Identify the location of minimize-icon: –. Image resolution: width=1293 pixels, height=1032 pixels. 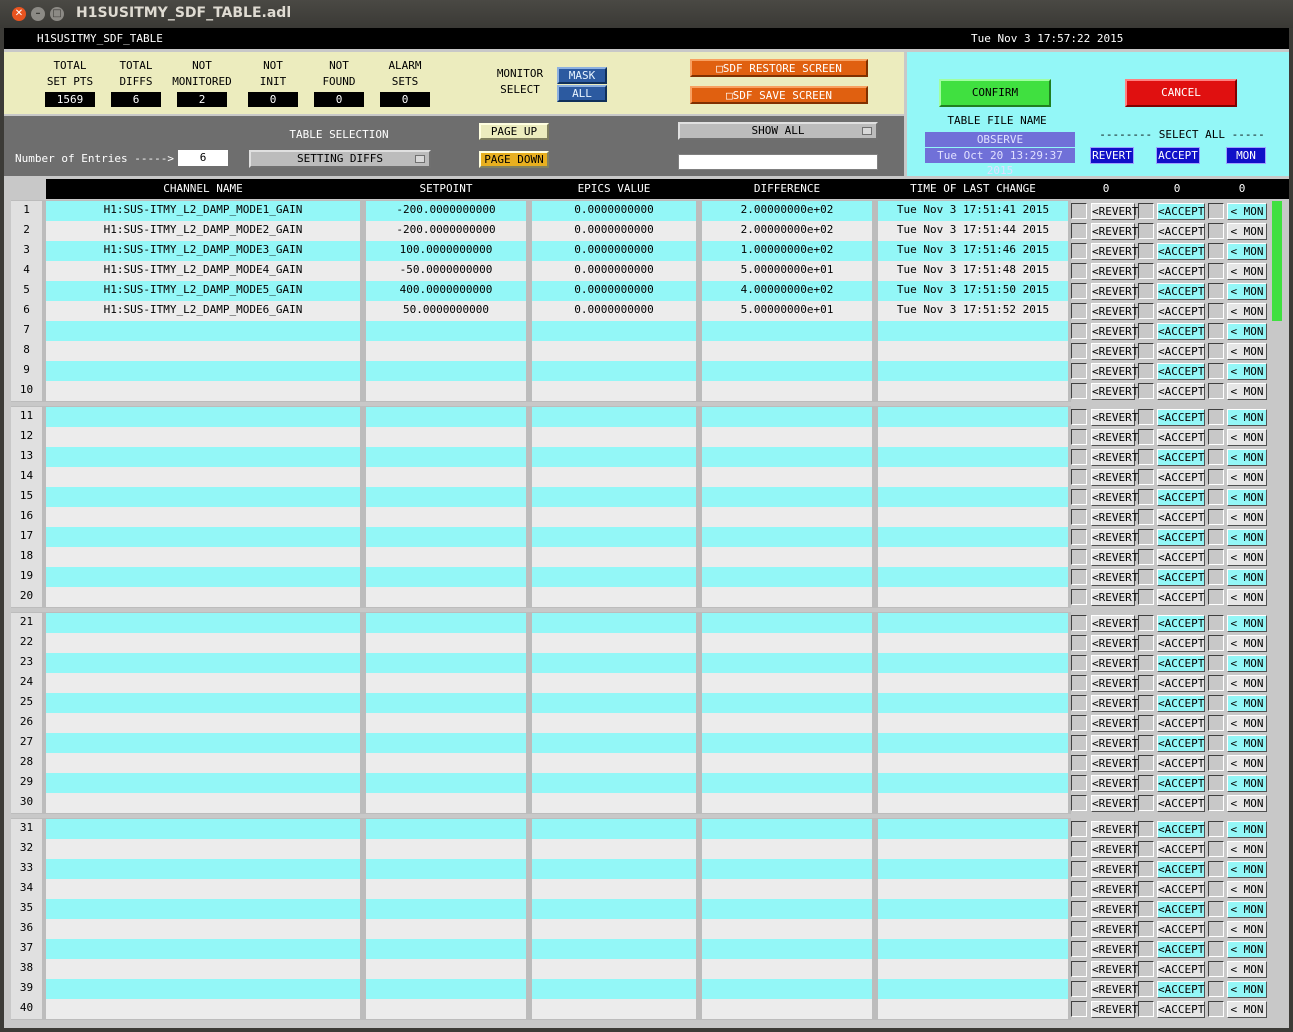
(38, 14).